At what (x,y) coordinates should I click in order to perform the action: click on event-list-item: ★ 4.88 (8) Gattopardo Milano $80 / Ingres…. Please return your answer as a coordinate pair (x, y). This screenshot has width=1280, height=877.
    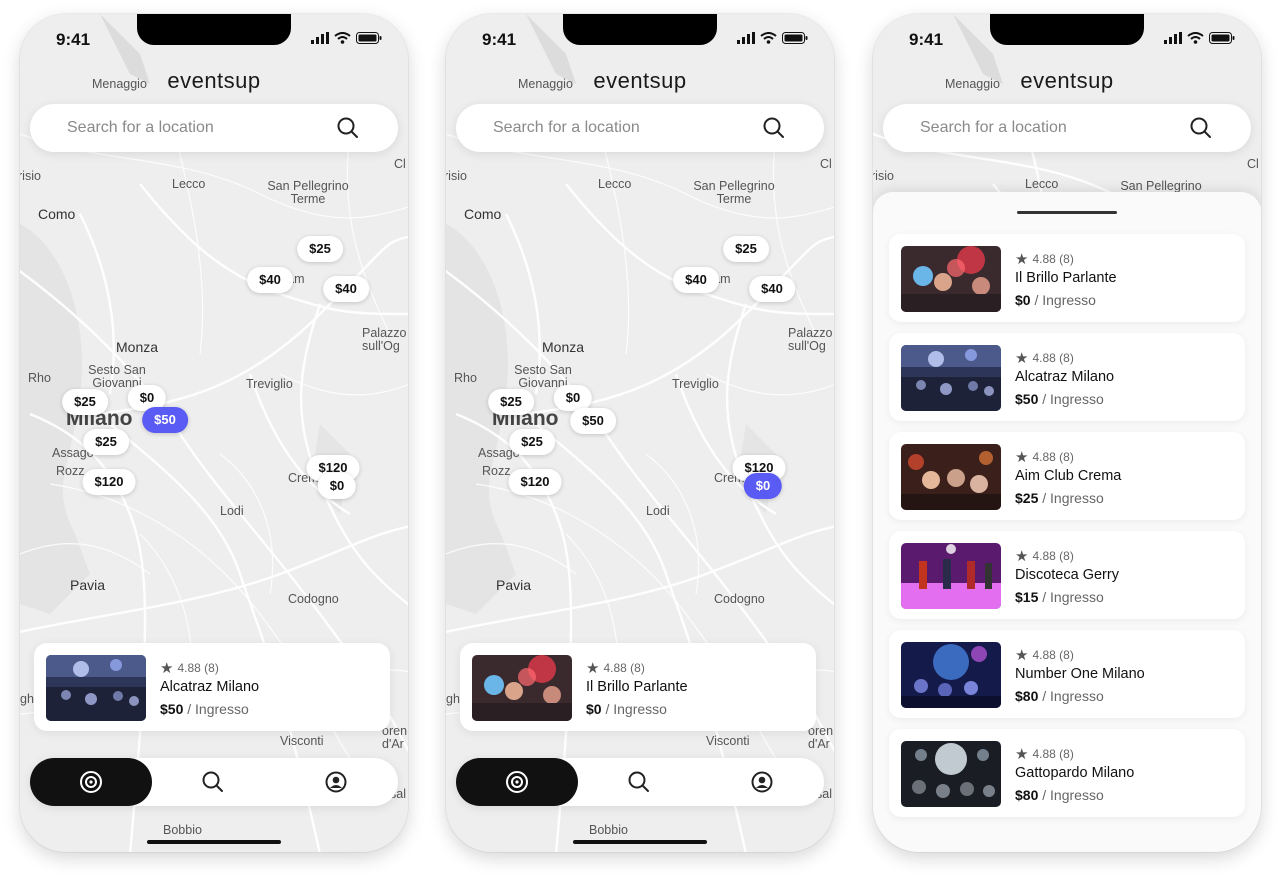
    Looking at the image, I should click on (1067, 773).